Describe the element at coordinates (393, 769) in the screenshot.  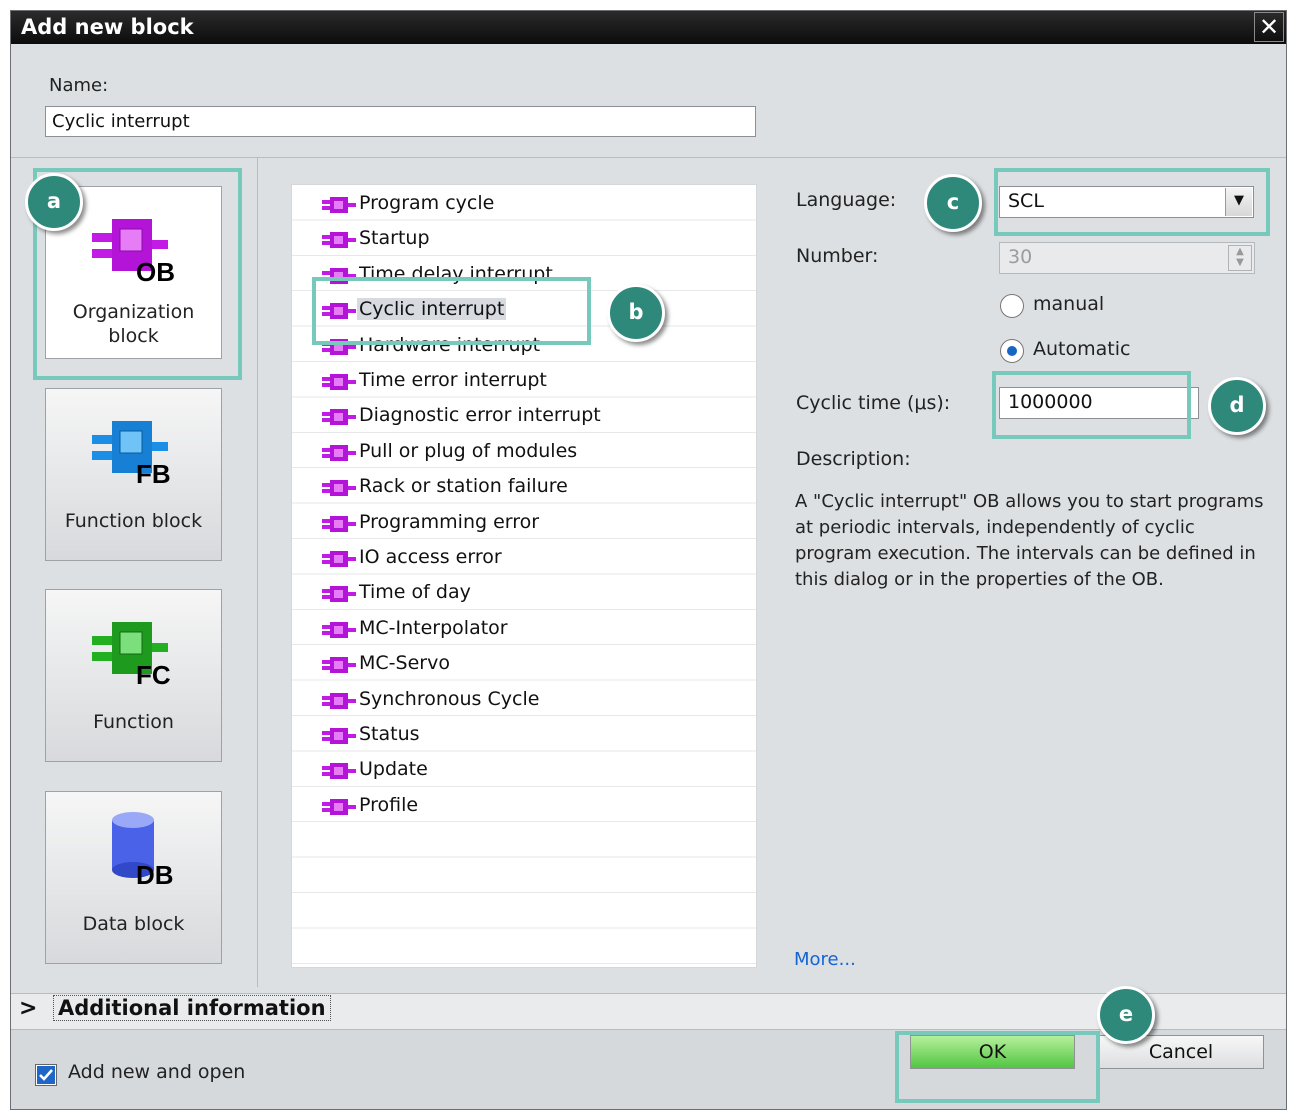
I see `list-item-label: Update` at that location.